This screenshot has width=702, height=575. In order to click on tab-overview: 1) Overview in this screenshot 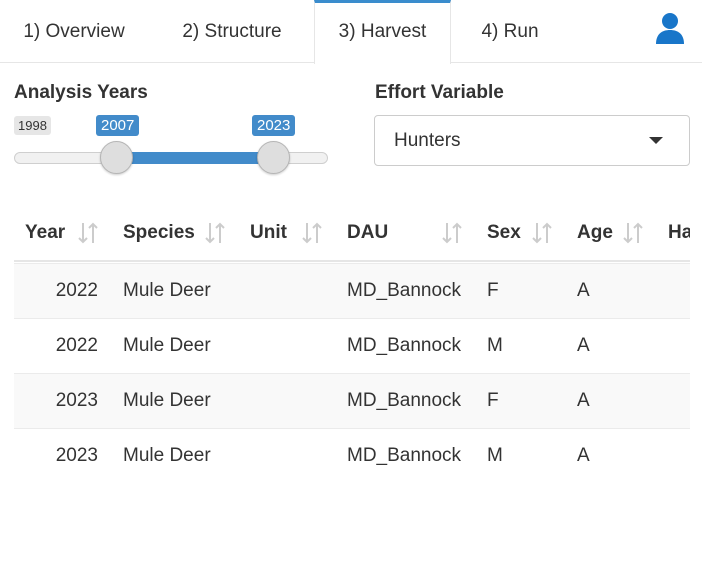, I will do `click(74, 31)`.